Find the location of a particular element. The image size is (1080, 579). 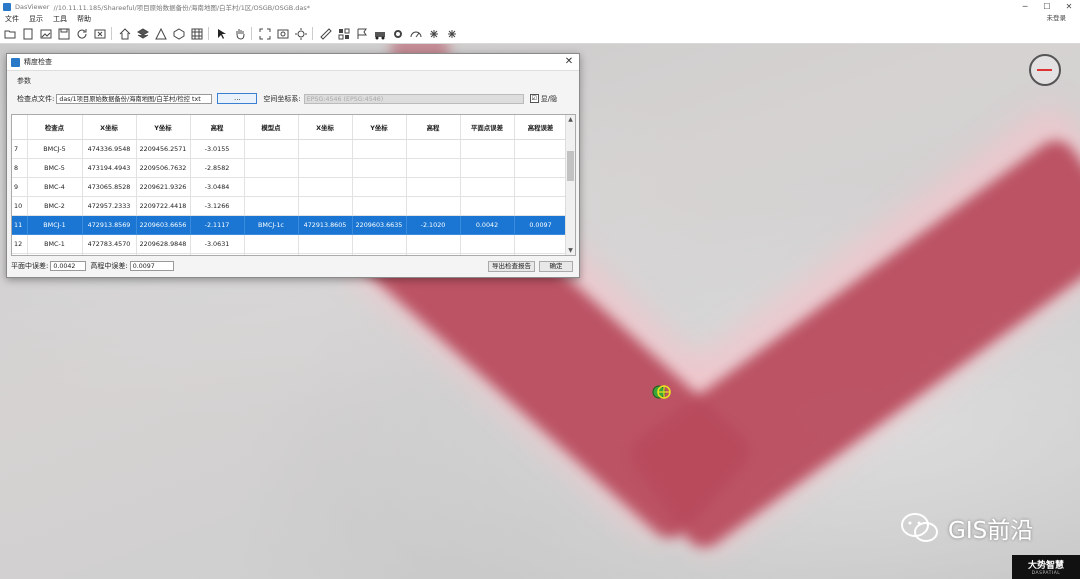

tiles-icon is located at coordinates (344, 34).